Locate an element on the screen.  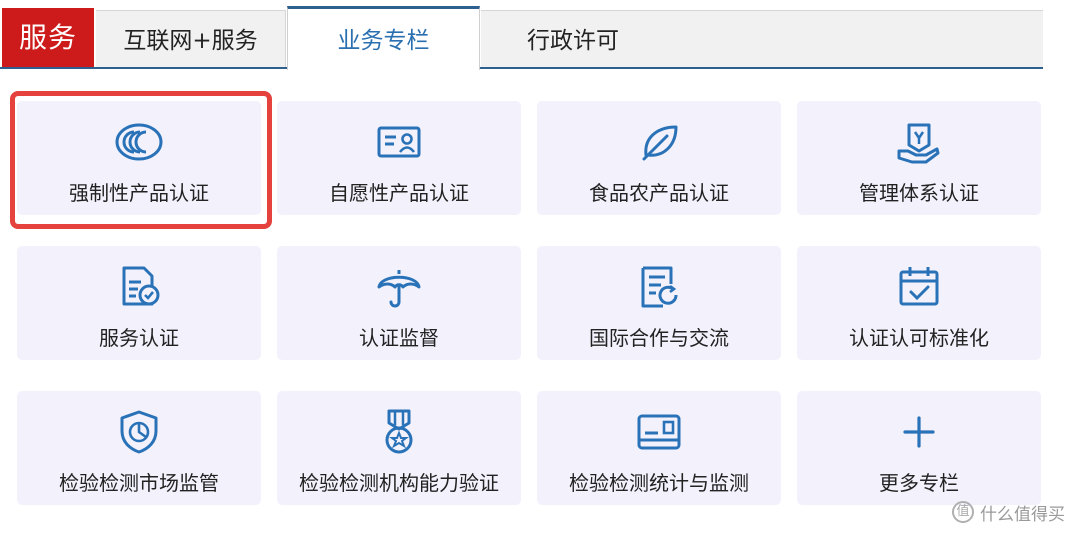
document-refresh-icon is located at coordinates (659, 287).